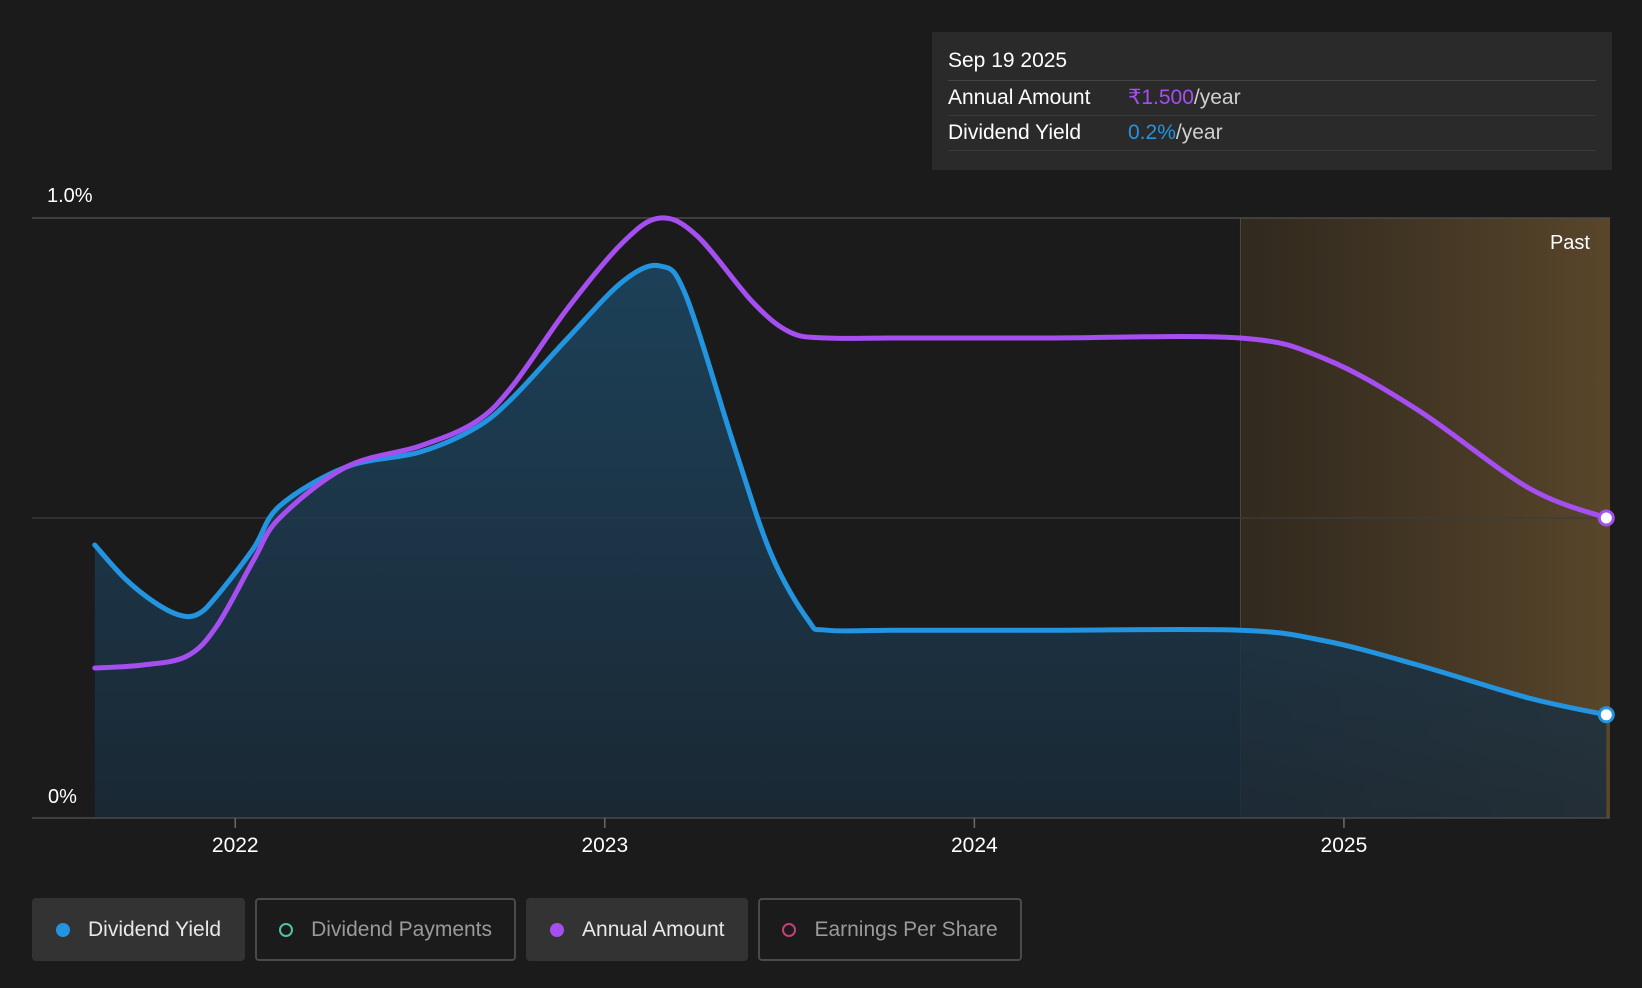  I want to click on tooltip-date: Sep 19 2025, so click(1272, 63).